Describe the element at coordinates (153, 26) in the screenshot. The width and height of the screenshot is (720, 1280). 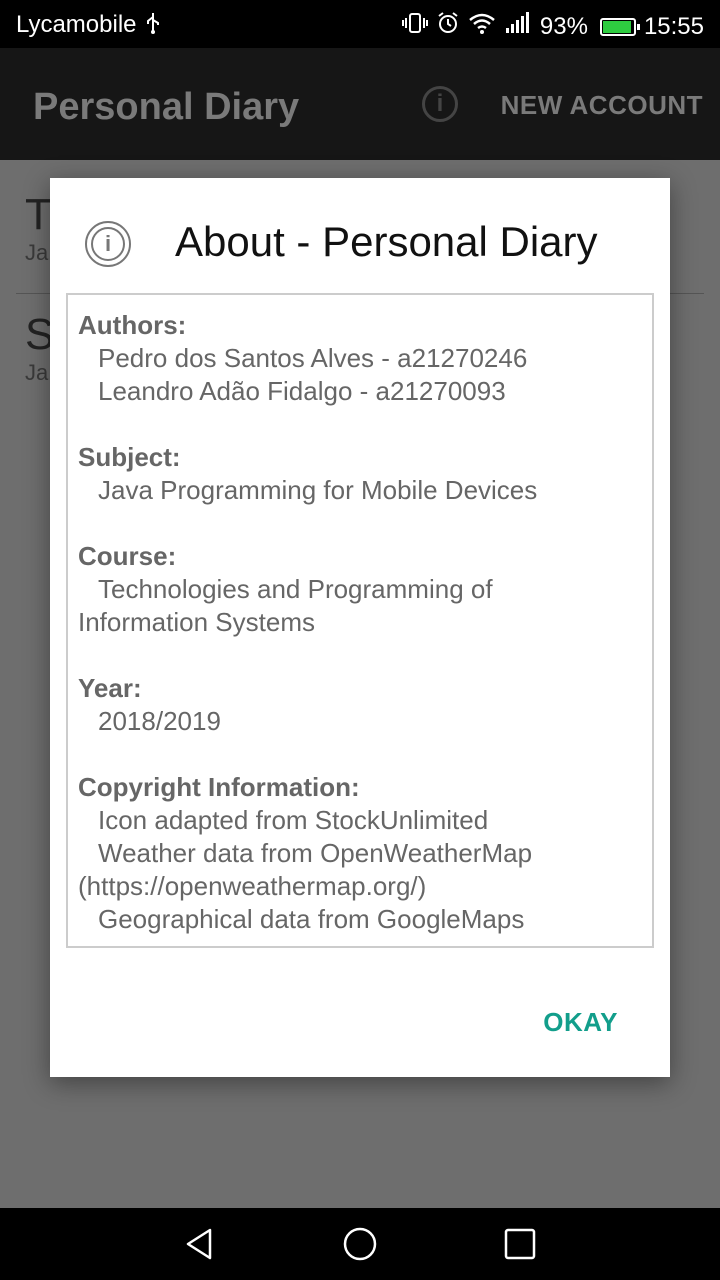
I see `usb-icon` at that location.